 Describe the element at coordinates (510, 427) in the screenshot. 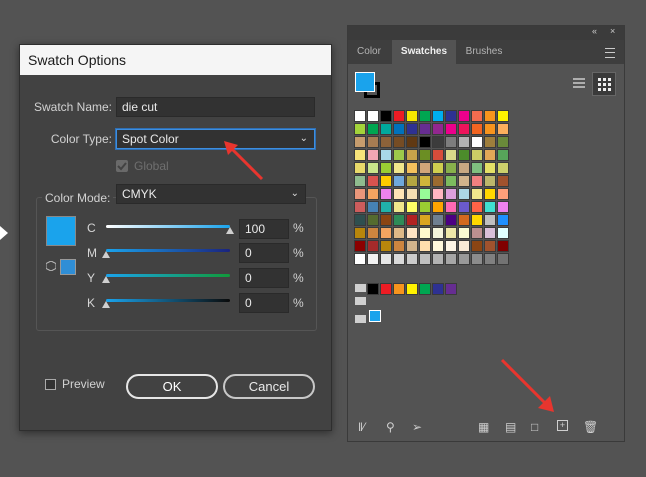

I see `swatch-options-icon: ▤` at that location.